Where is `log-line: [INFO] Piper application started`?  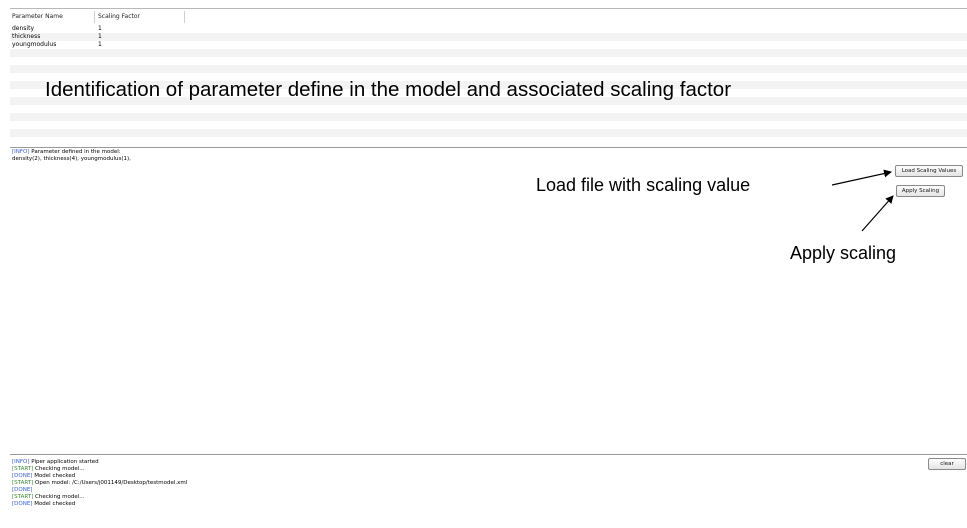 log-line: [INFO] Piper application started is located at coordinates (55, 462).